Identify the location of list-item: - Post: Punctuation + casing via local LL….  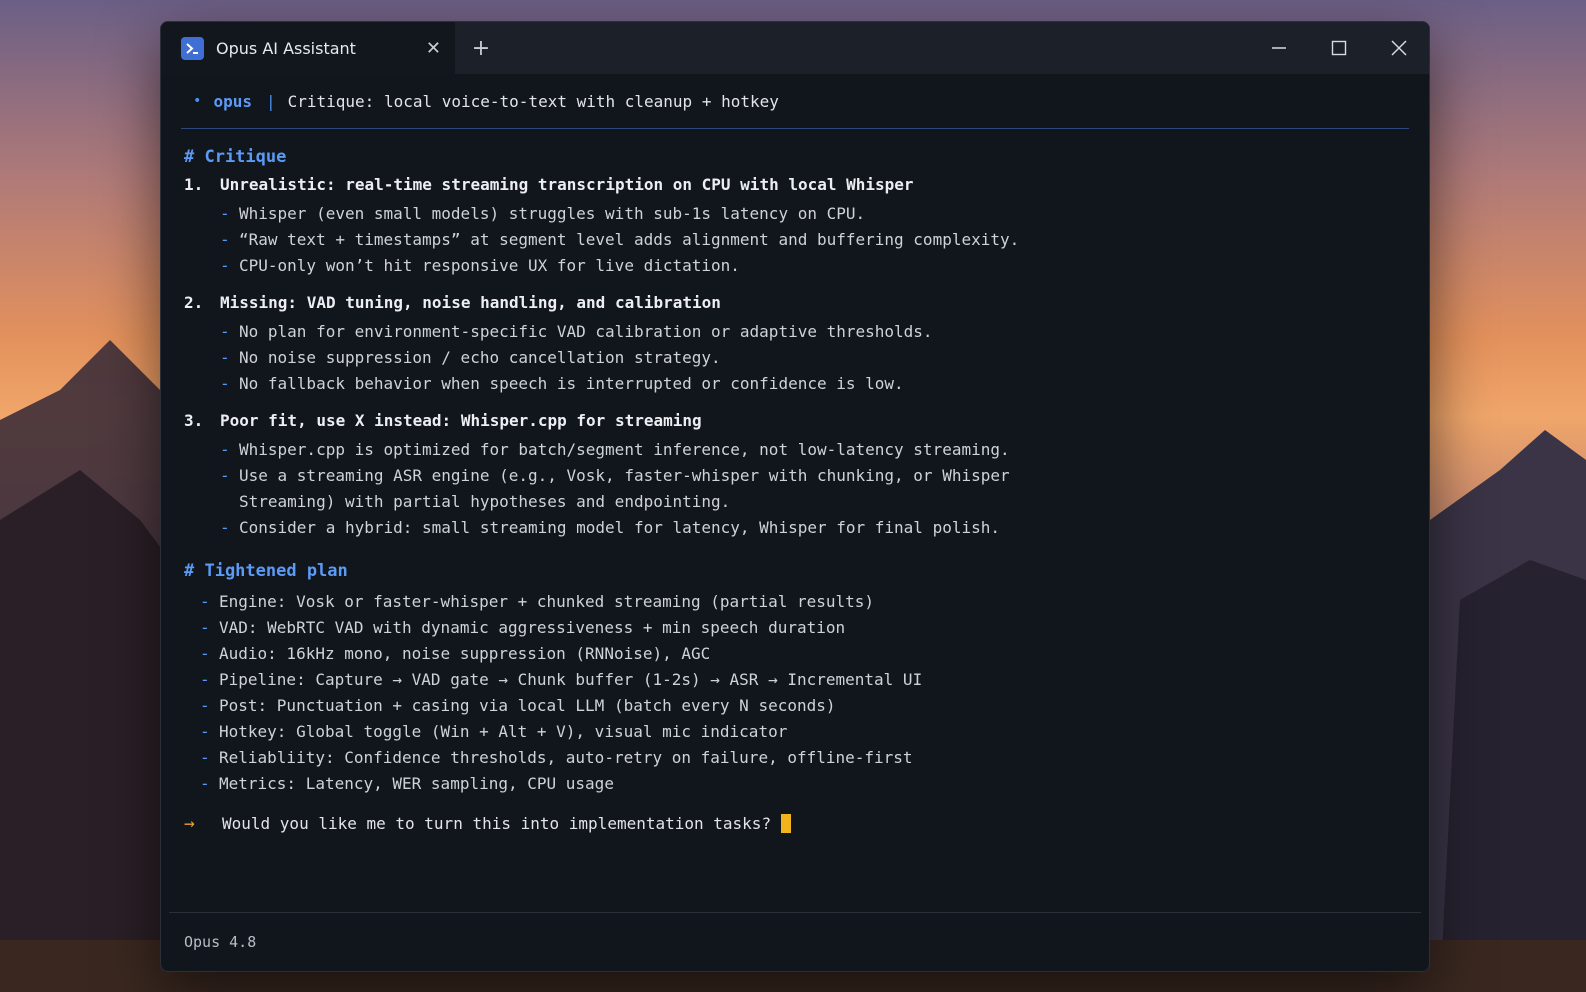
(518, 705).